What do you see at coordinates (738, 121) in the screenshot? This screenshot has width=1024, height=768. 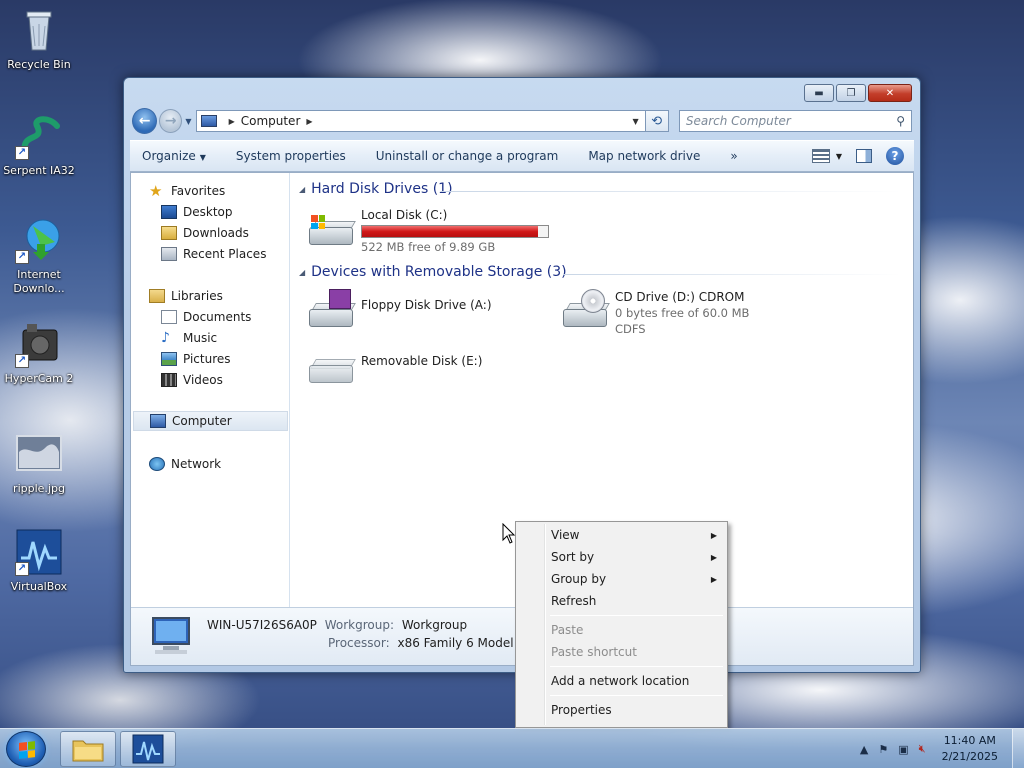 I see `search-placeholder: Search Computer` at bounding box center [738, 121].